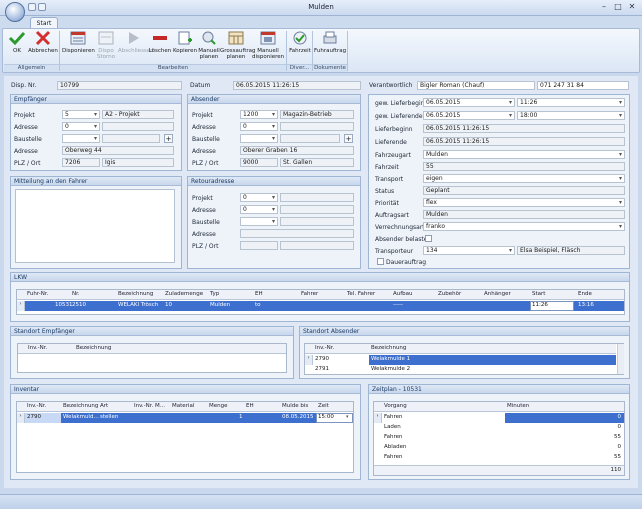 This screenshot has width=642, height=509. I want to click on lkw-col: Bezeichnung, so click(136, 294).